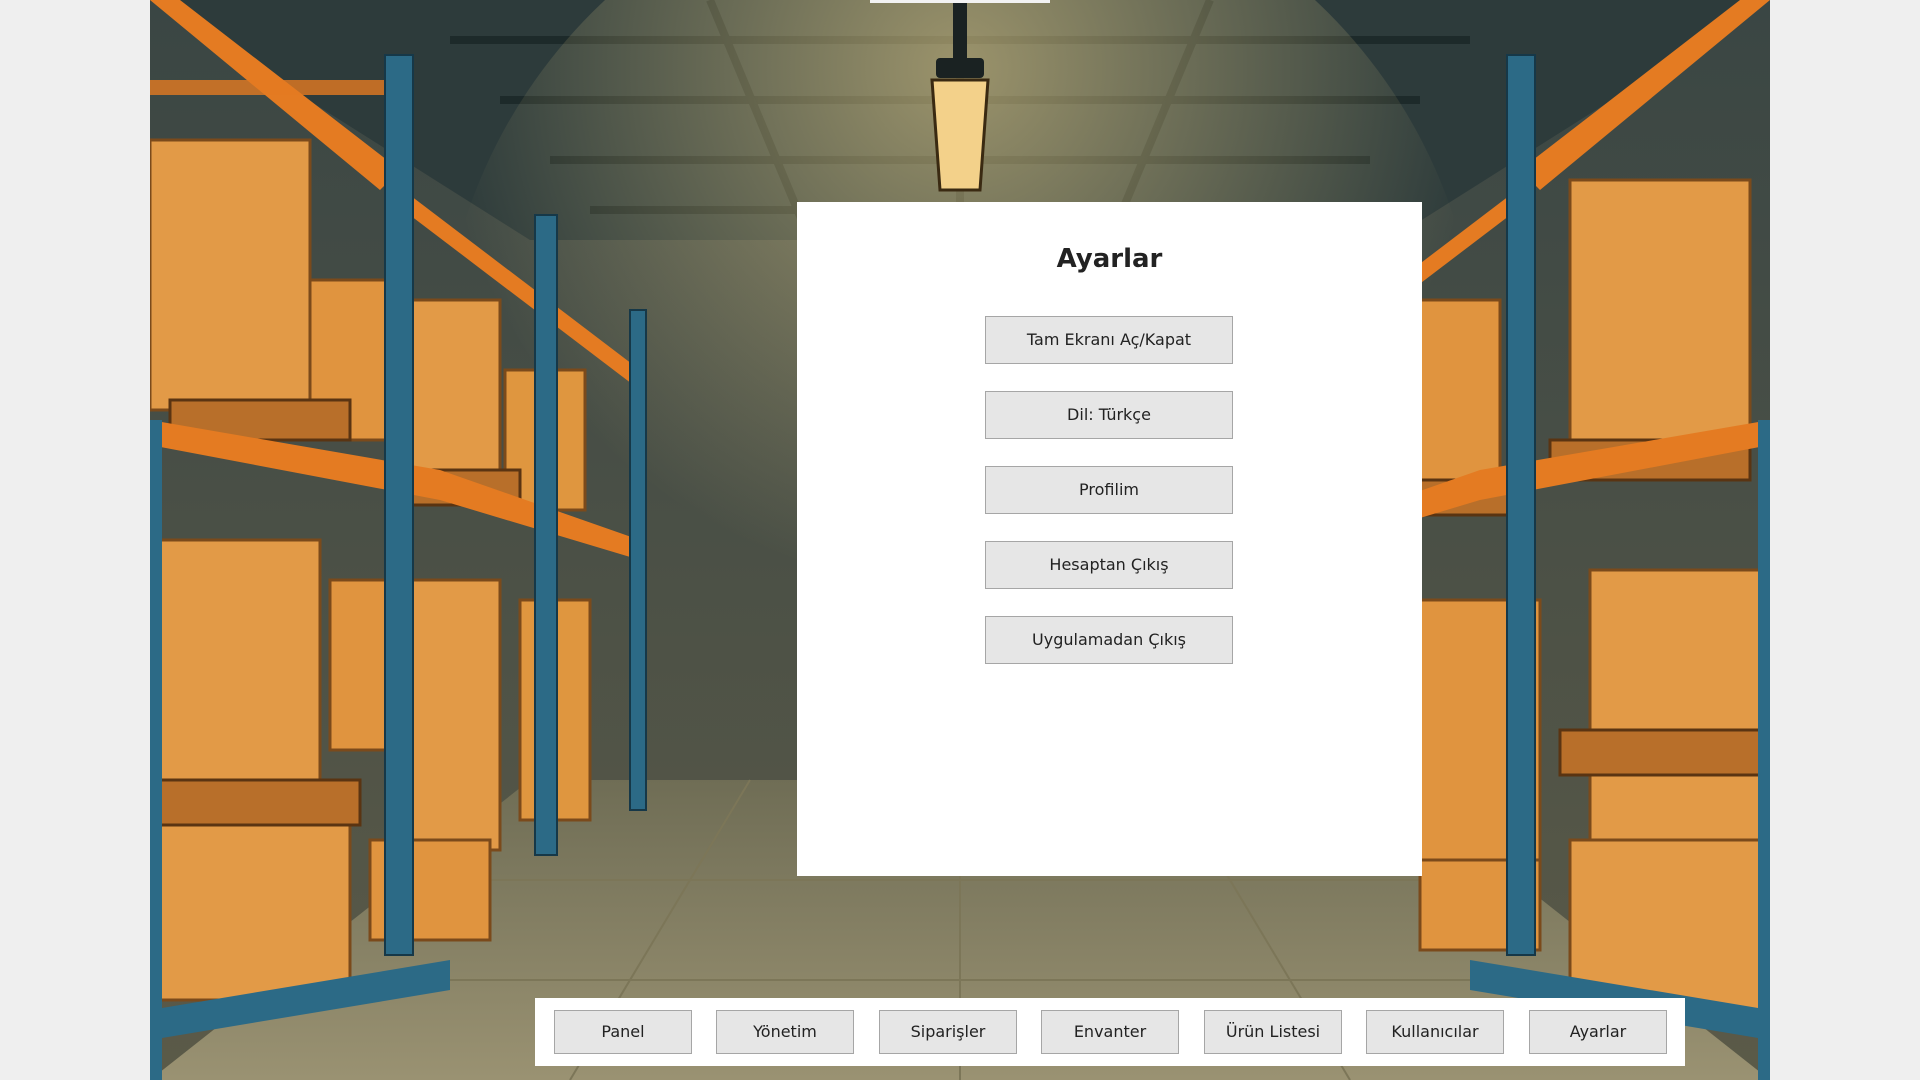 The image size is (1920, 1080). Describe the element at coordinates (1109, 490) in the screenshot. I see `my-profile-button: Profilim` at that location.